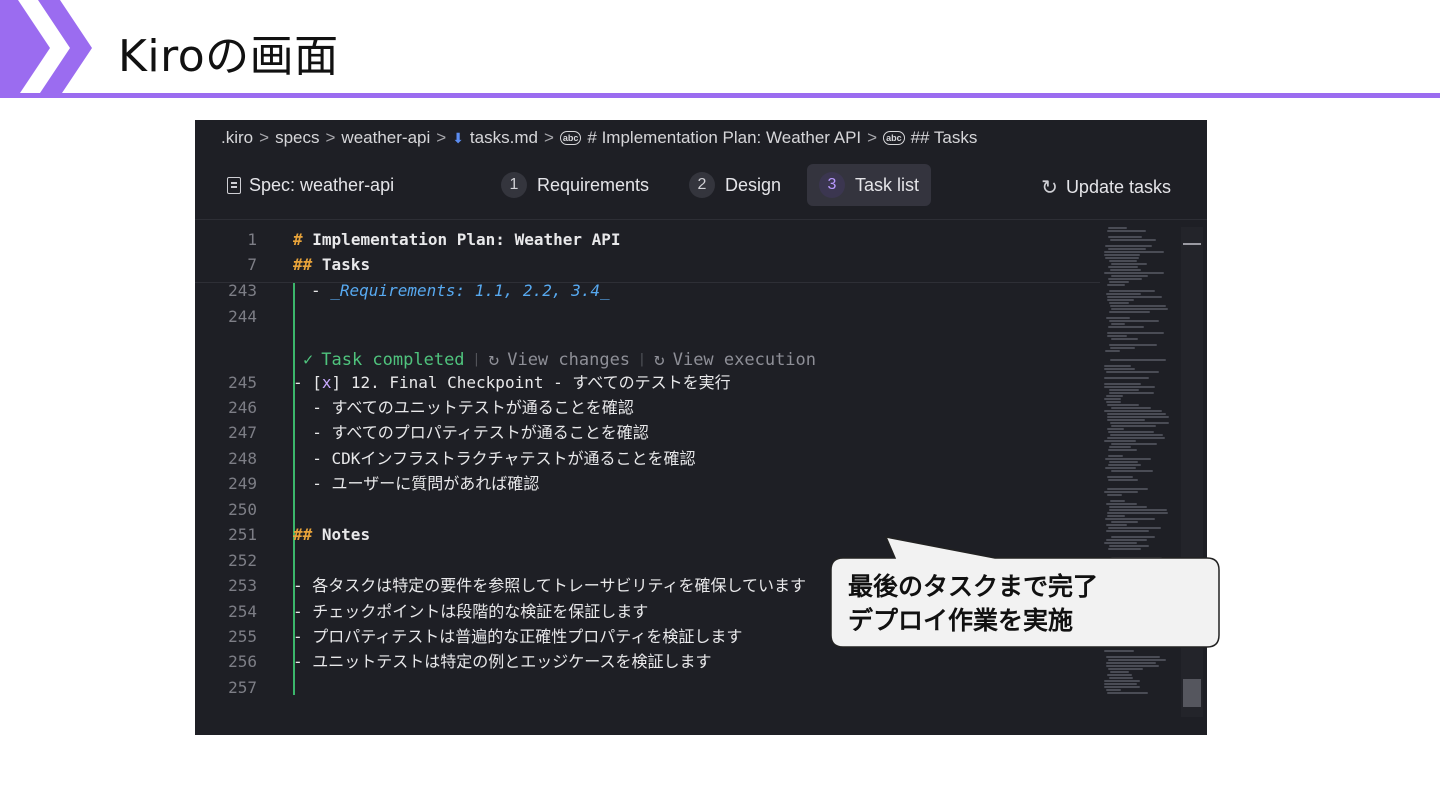 The image size is (1440, 810). What do you see at coordinates (298, 239) in the screenshot?
I see `heading-marker: #` at bounding box center [298, 239].